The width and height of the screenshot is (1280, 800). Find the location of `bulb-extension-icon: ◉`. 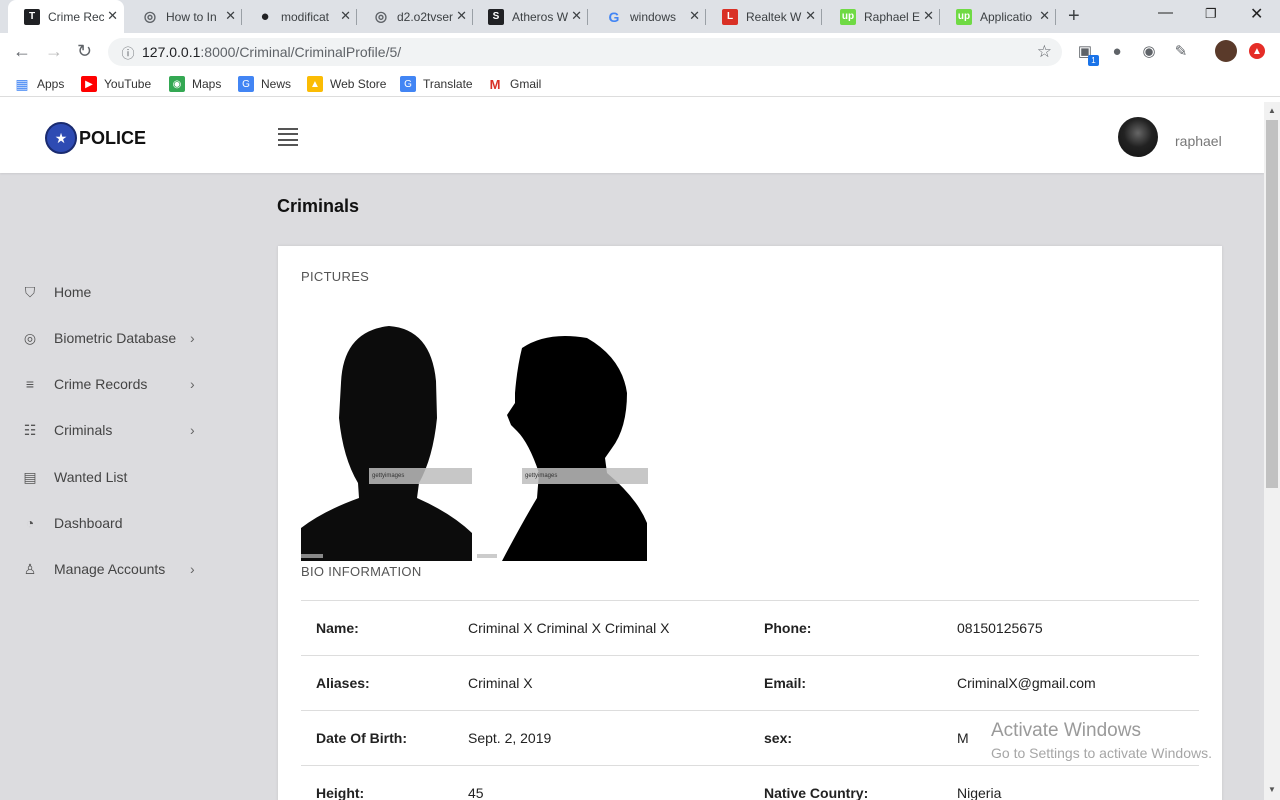

bulb-extension-icon: ◉ is located at coordinates (1149, 51).